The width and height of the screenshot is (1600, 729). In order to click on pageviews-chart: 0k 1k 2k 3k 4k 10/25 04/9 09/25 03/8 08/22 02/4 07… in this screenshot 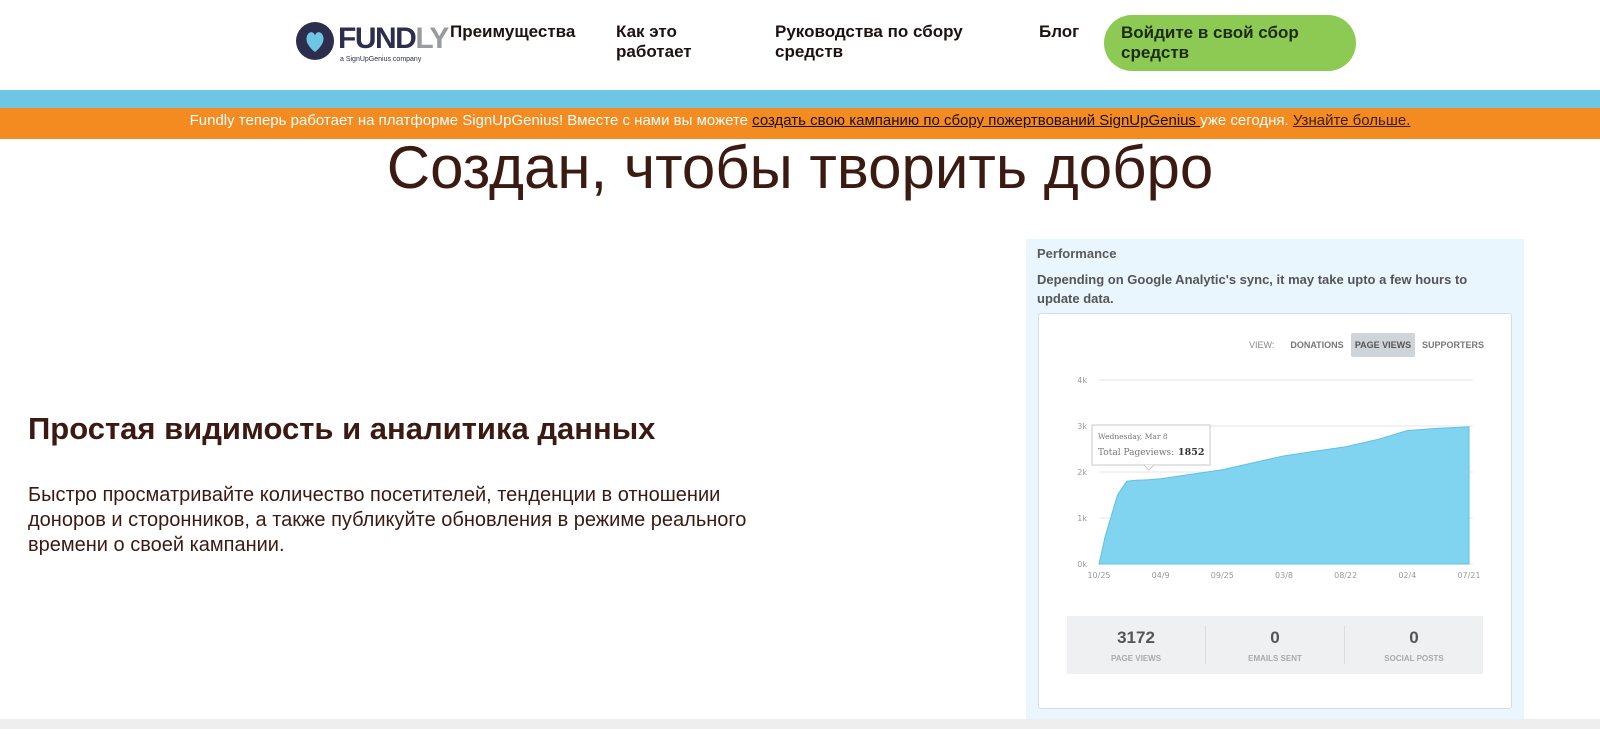, I will do `click(1278, 478)`.